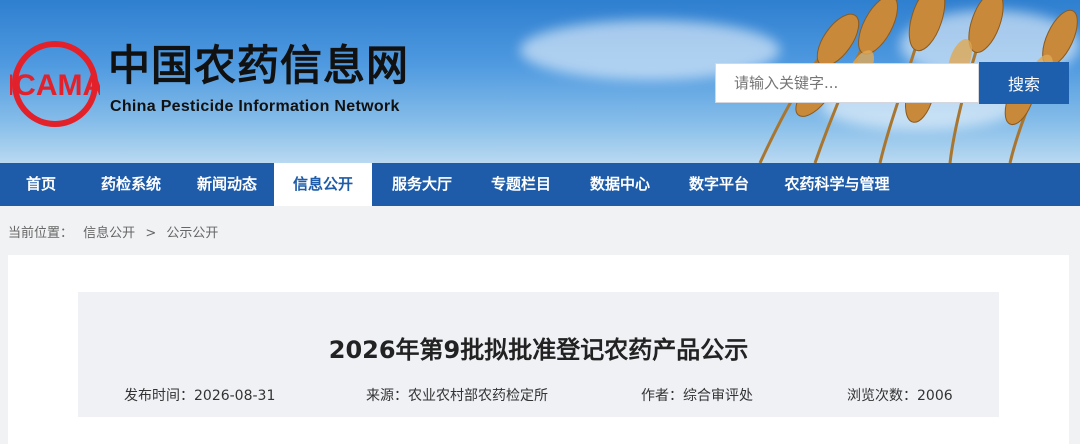 The width and height of the screenshot is (1080, 444). What do you see at coordinates (41, 233) in the screenshot?
I see `breadcrumb-prefix: 当前位置：` at bounding box center [41, 233].